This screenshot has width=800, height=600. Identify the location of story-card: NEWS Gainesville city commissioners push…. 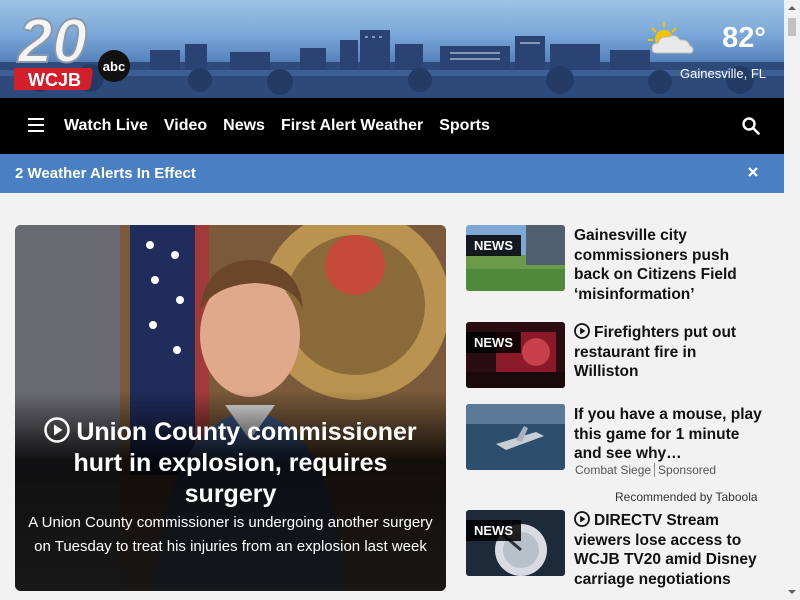
(618, 265).